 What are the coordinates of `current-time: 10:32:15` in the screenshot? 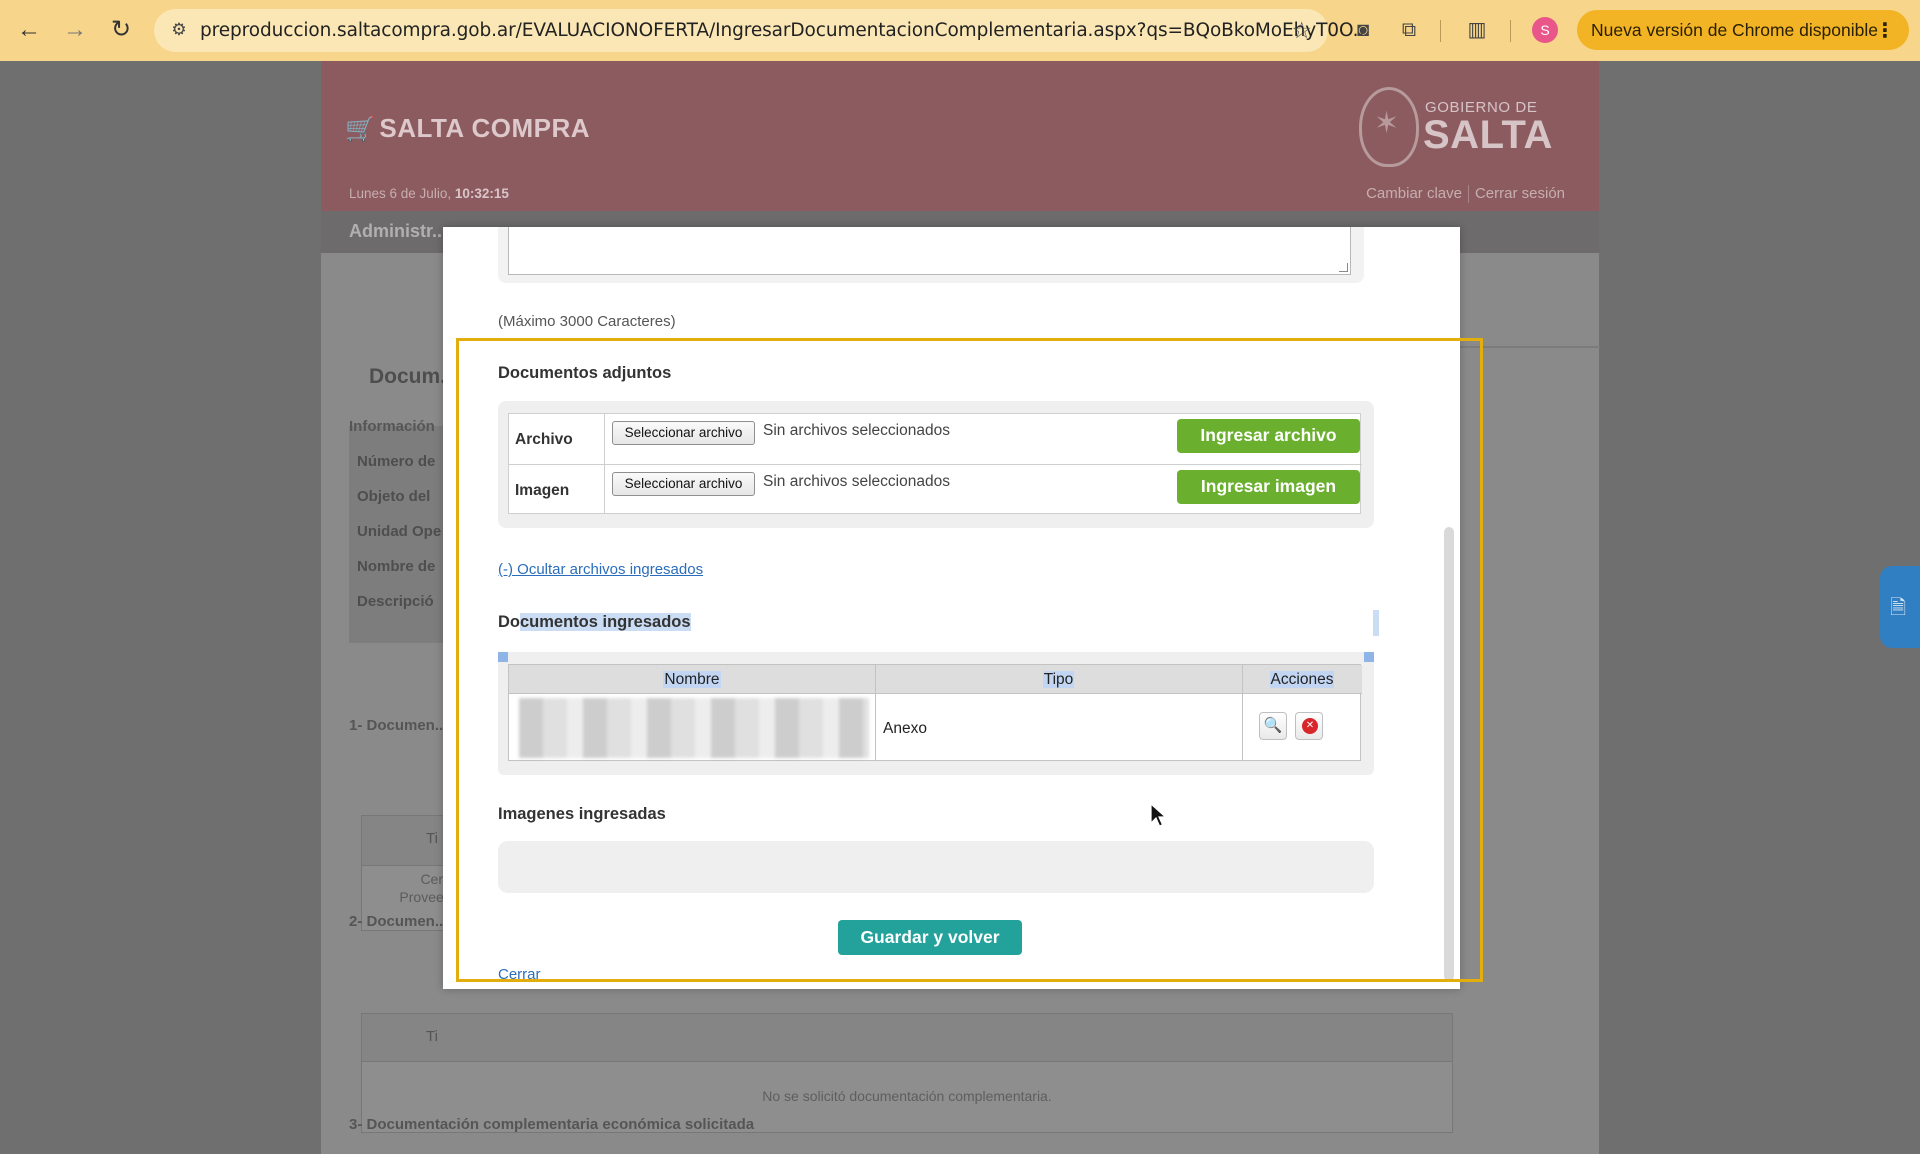 It's located at (481, 193).